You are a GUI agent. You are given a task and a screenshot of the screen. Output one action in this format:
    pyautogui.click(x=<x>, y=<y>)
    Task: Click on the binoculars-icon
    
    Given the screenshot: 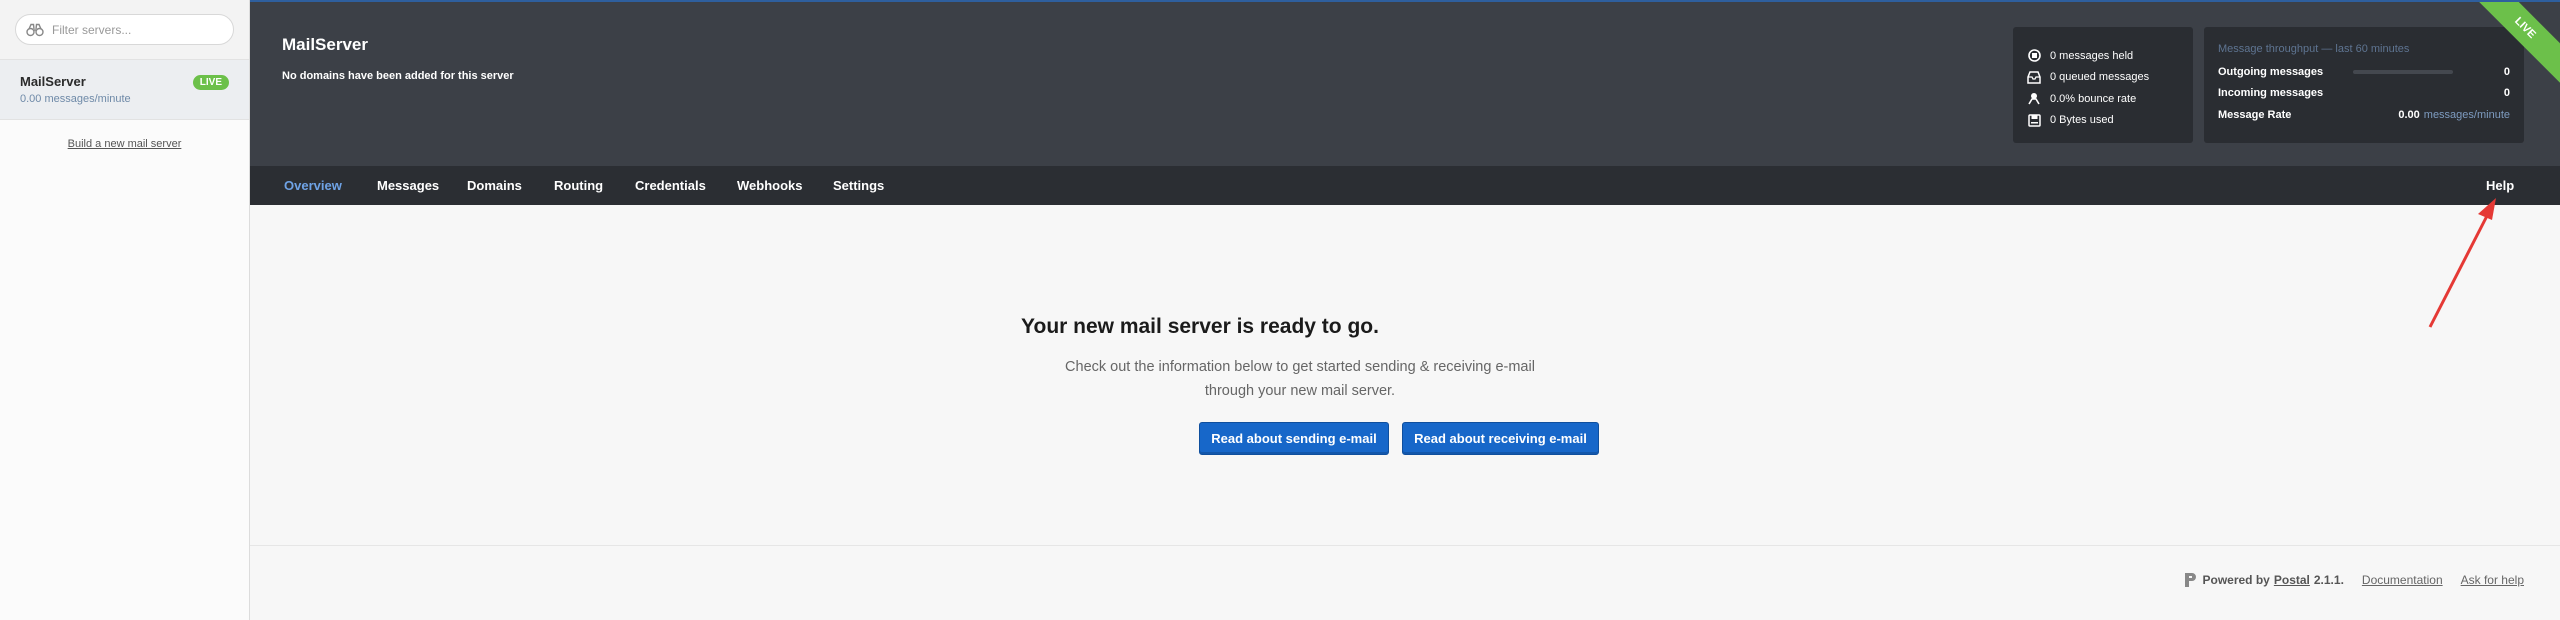 What is the action you would take?
    pyautogui.click(x=35, y=29)
    